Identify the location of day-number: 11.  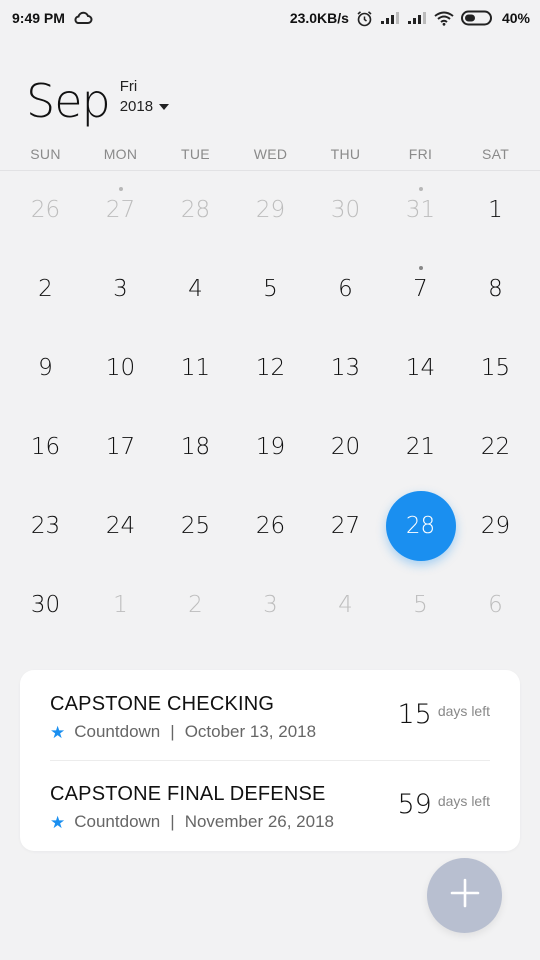
(195, 367).